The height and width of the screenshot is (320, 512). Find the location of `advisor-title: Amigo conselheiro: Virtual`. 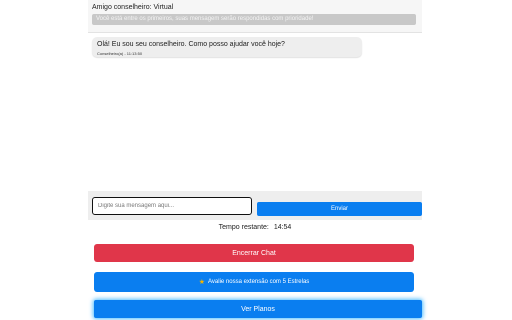

advisor-title: Amigo conselheiro: Virtual is located at coordinates (133, 7).